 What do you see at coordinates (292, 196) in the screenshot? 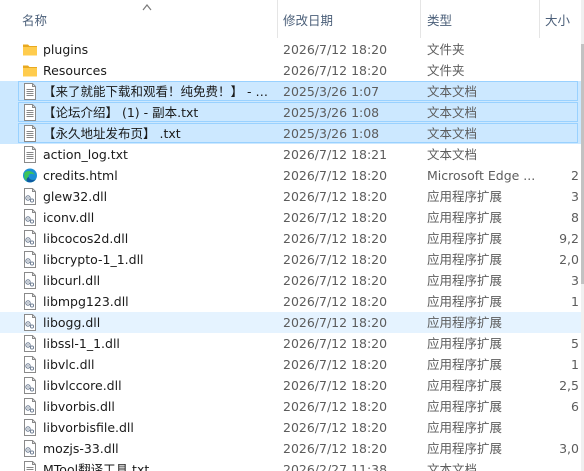
I see `file-row: glew32.dll 2026/7/12 18:20 应用程序扩展 3` at bounding box center [292, 196].